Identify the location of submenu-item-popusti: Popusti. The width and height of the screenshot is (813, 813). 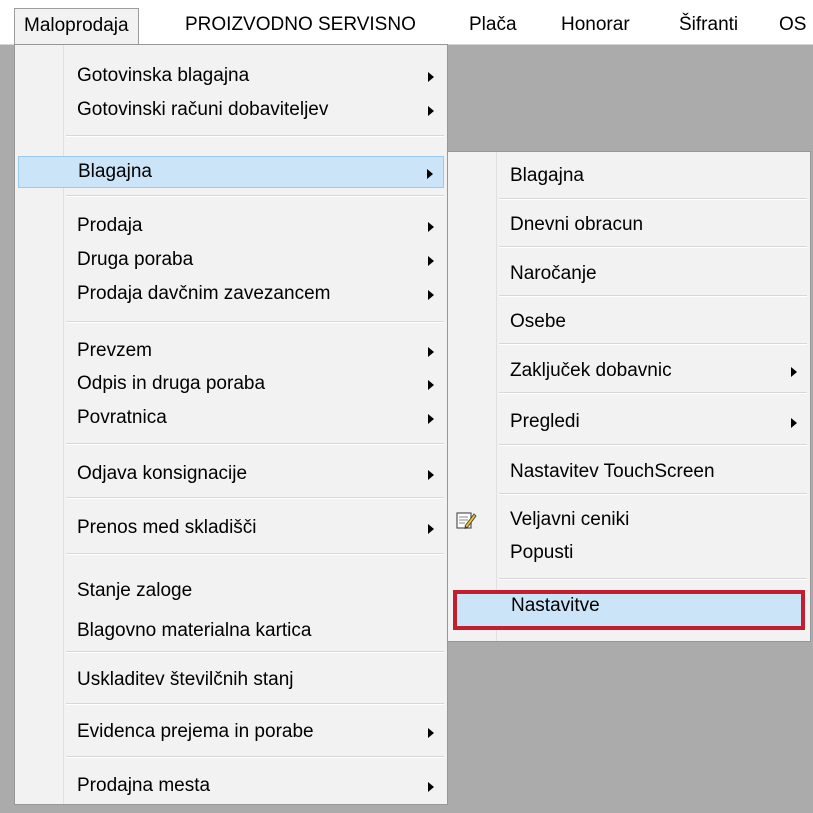
(629, 553).